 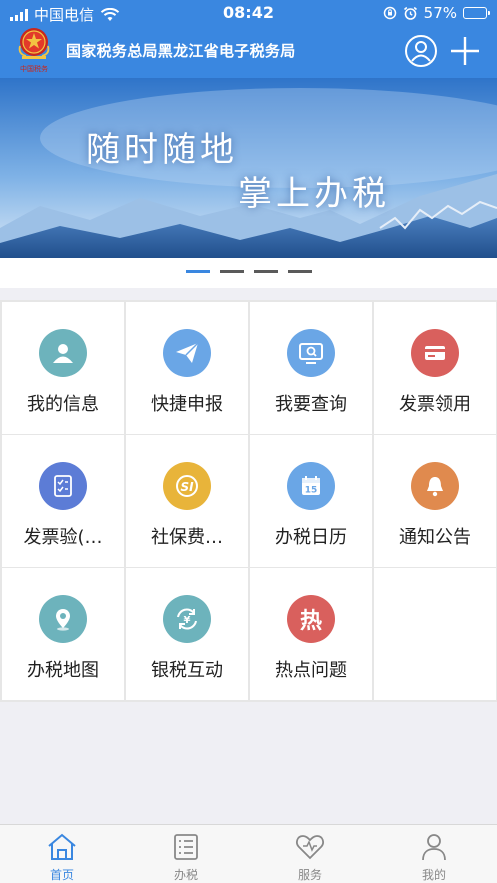 I want to click on rotation-lock-icon, so click(x=389, y=13).